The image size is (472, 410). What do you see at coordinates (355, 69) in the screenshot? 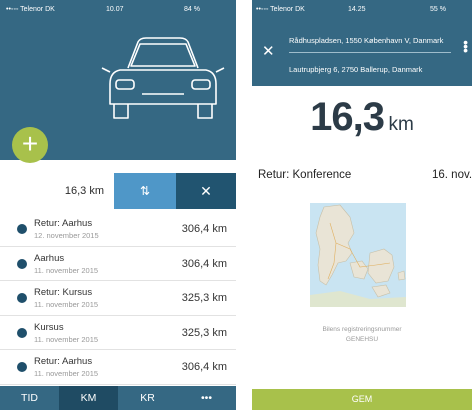
I see `to-address: Lautrupbjerg 6, 2750 Ballerup, Danmark` at bounding box center [355, 69].